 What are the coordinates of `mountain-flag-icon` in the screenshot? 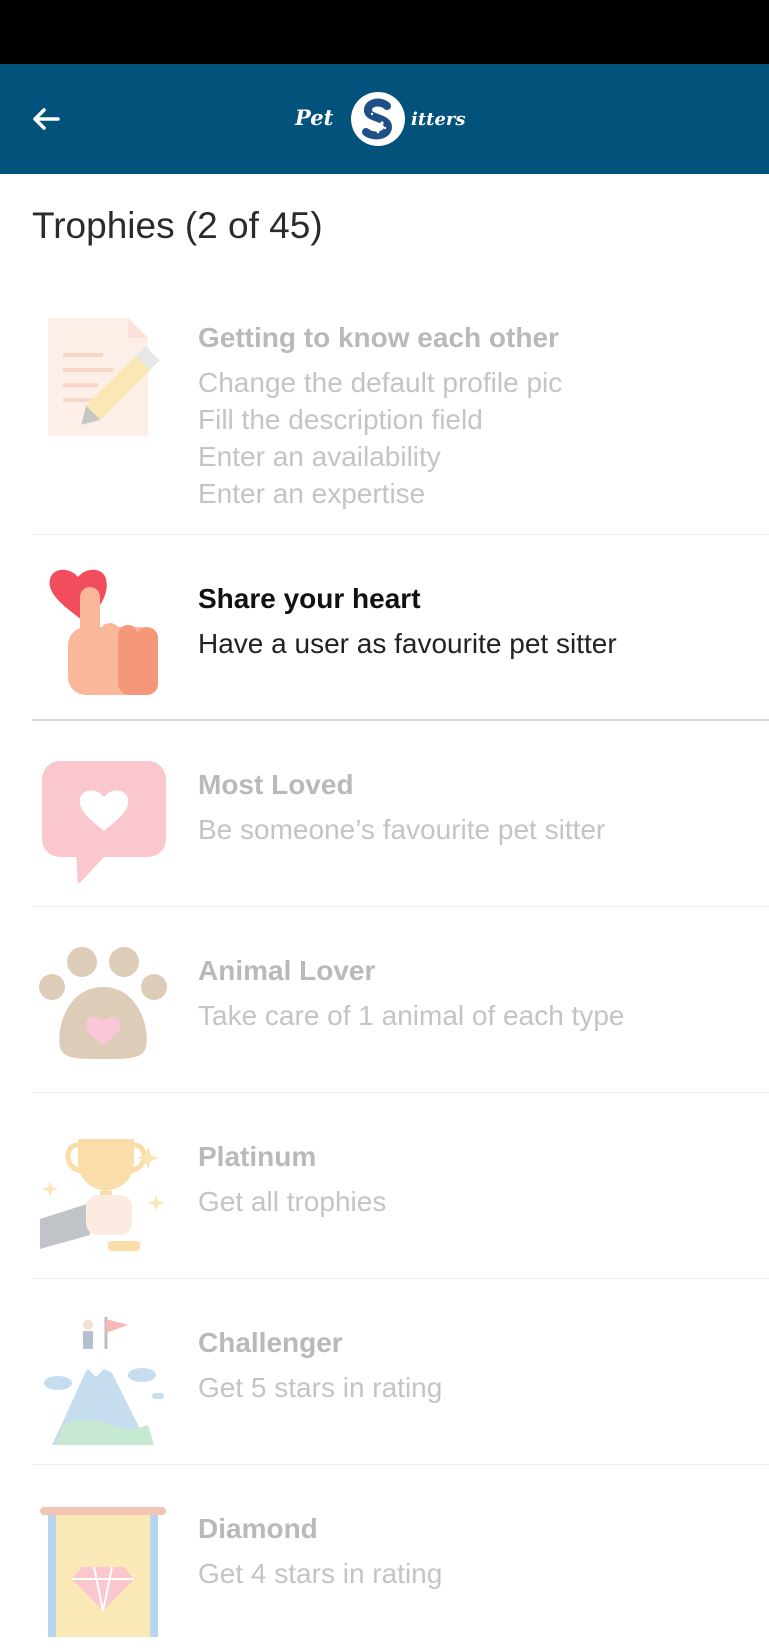 It's located at (103, 1380).